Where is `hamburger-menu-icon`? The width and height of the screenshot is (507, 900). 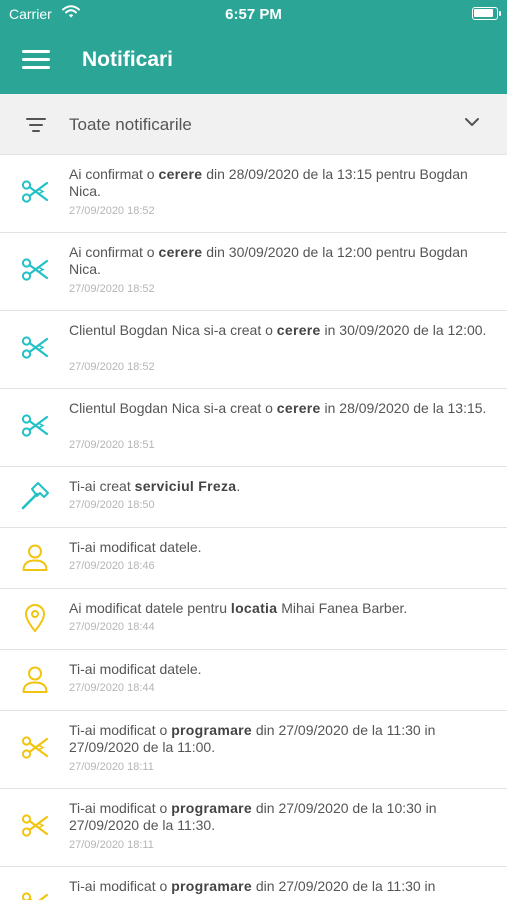 hamburger-menu-icon is located at coordinates (36, 60).